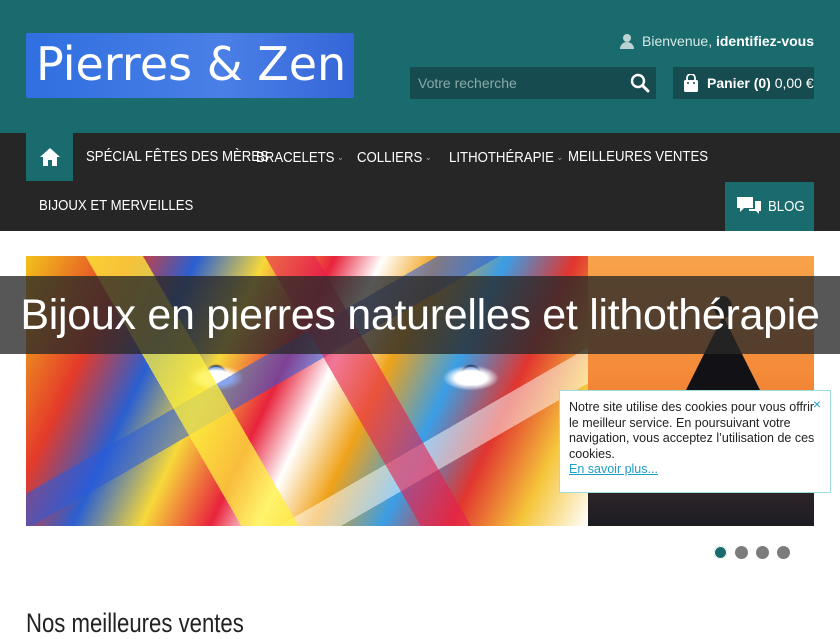 The height and width of the screenshot is (639, 840). I want to click on nav-item-bracelets: Bracelets ⌄, so click(300, 157).